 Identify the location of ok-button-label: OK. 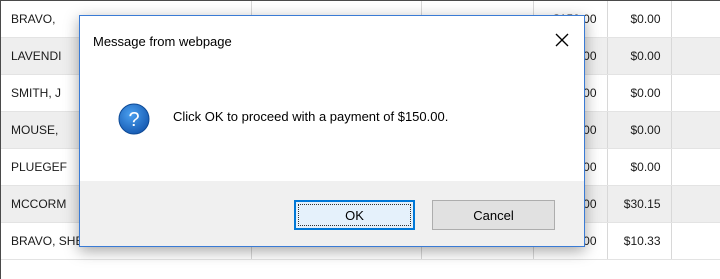
(354, 215).